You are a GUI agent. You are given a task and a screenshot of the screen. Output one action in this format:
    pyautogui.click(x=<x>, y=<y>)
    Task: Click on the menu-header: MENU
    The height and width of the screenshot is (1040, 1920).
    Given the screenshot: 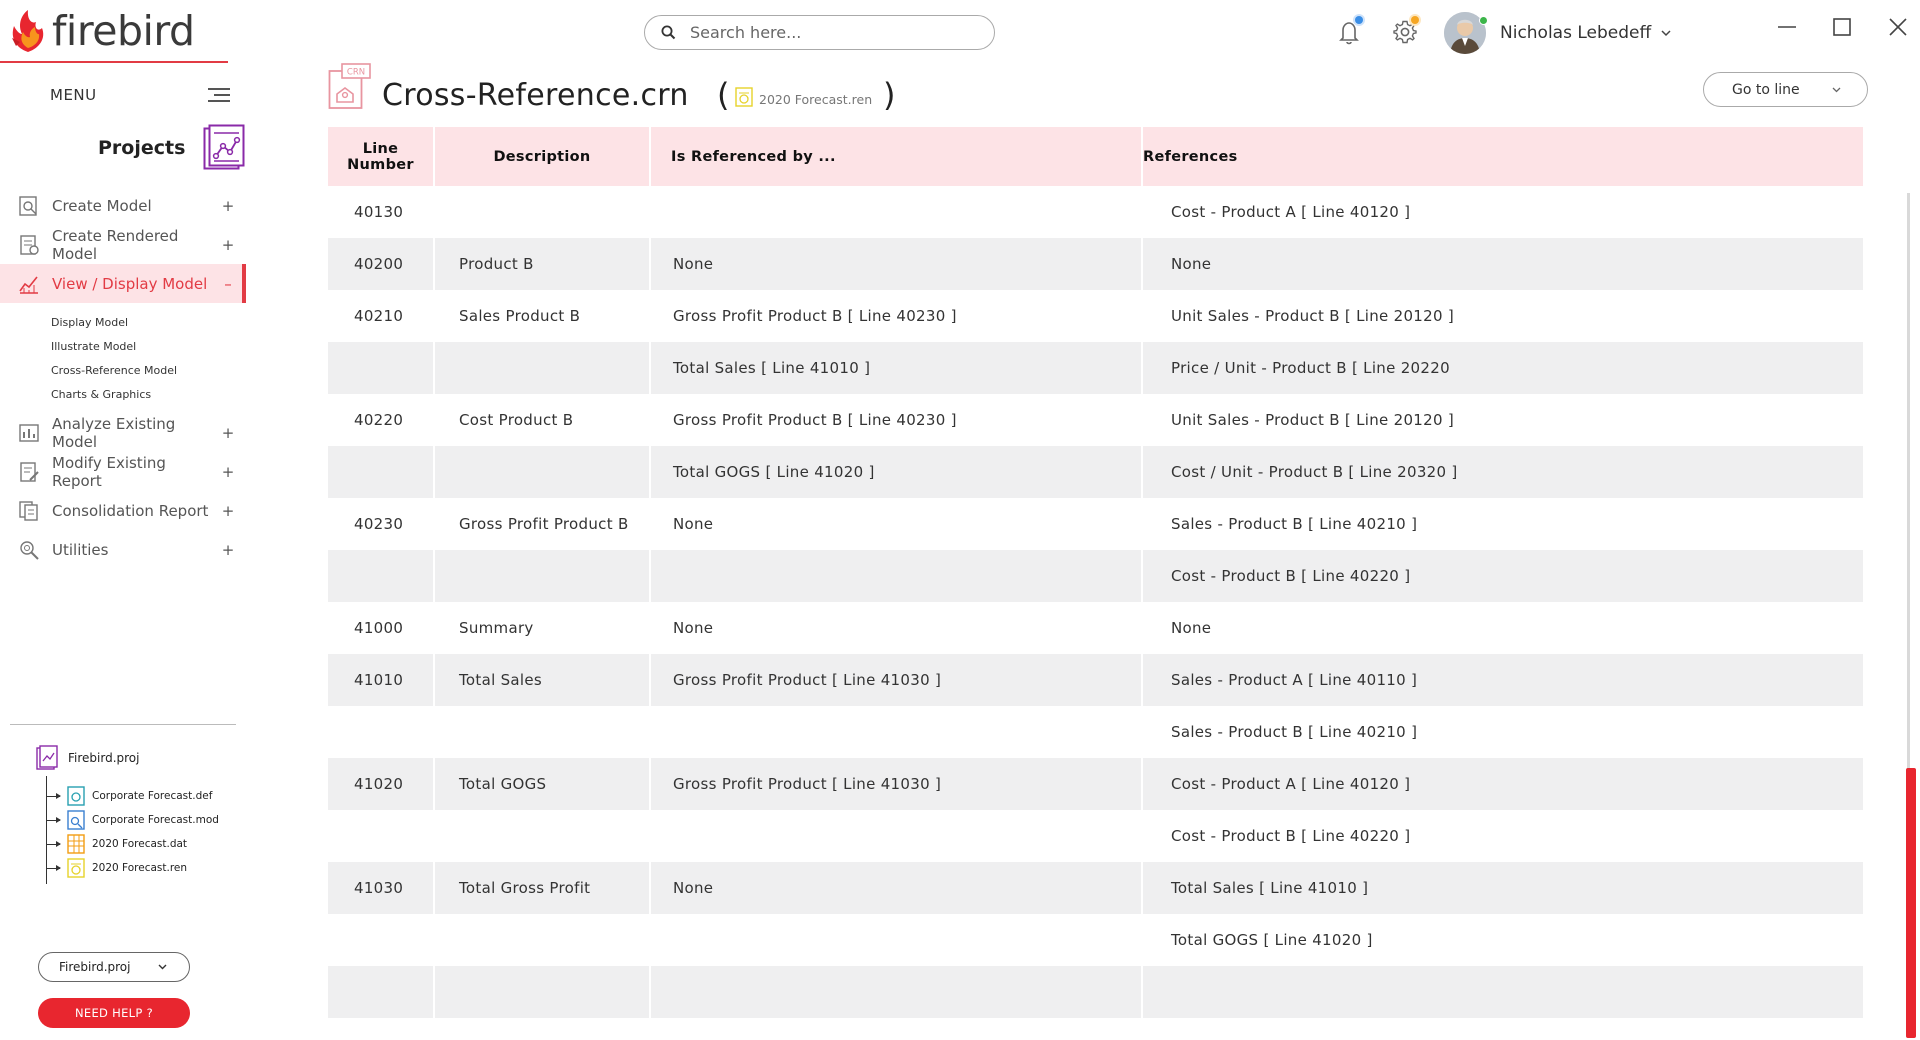 What is the action you would take?
    pyautogui.click(x=140, y=95)
    